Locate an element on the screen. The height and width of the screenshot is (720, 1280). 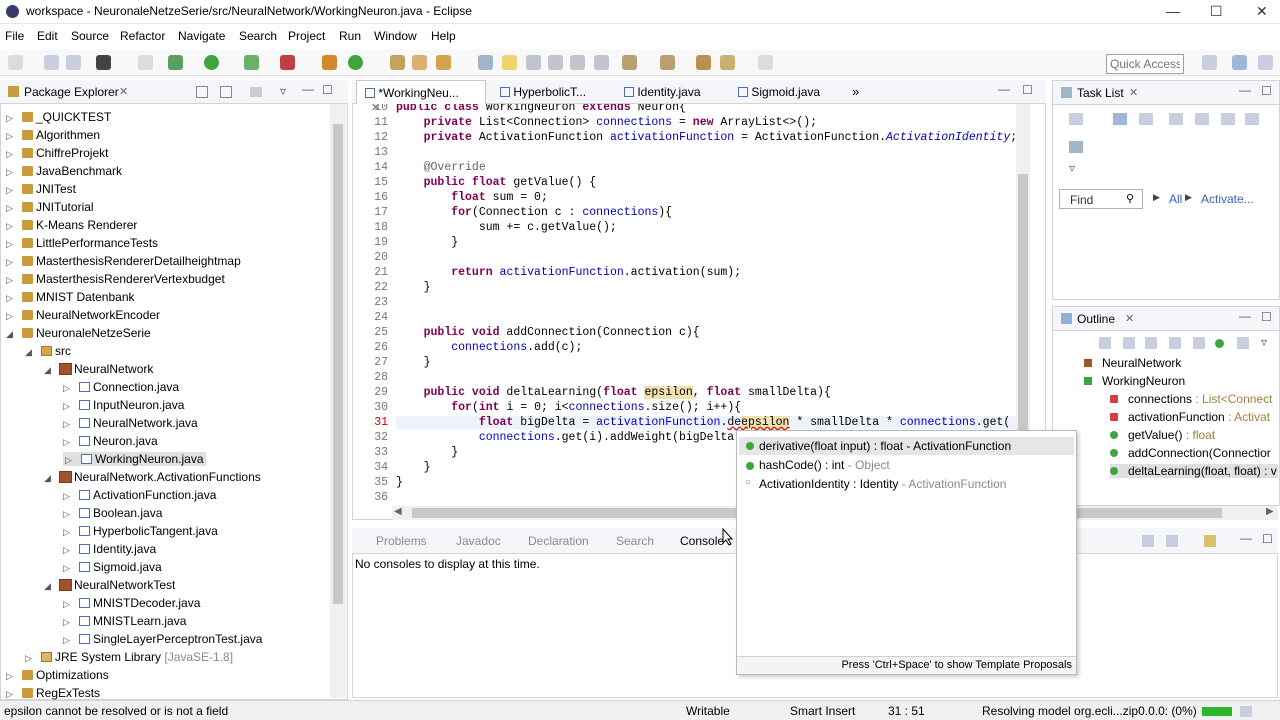
code-line: @Override is located at coordinates (441, 167).